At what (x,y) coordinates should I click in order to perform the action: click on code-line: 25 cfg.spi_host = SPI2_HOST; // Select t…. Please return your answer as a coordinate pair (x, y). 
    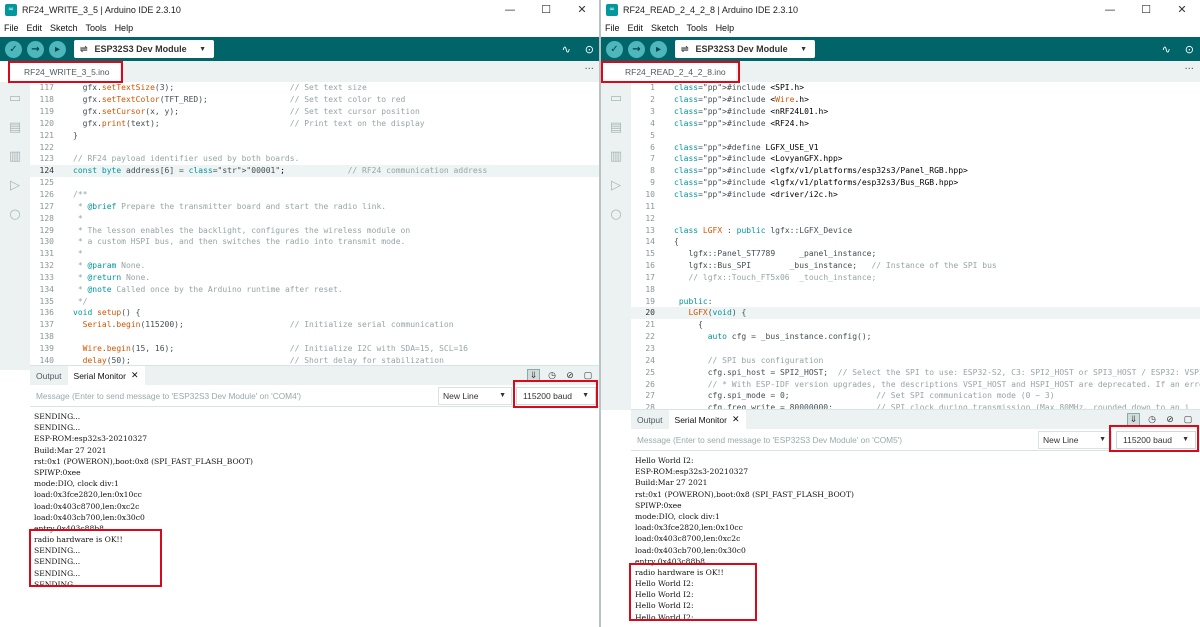
    Looking at the image, I should click on (915, 372).